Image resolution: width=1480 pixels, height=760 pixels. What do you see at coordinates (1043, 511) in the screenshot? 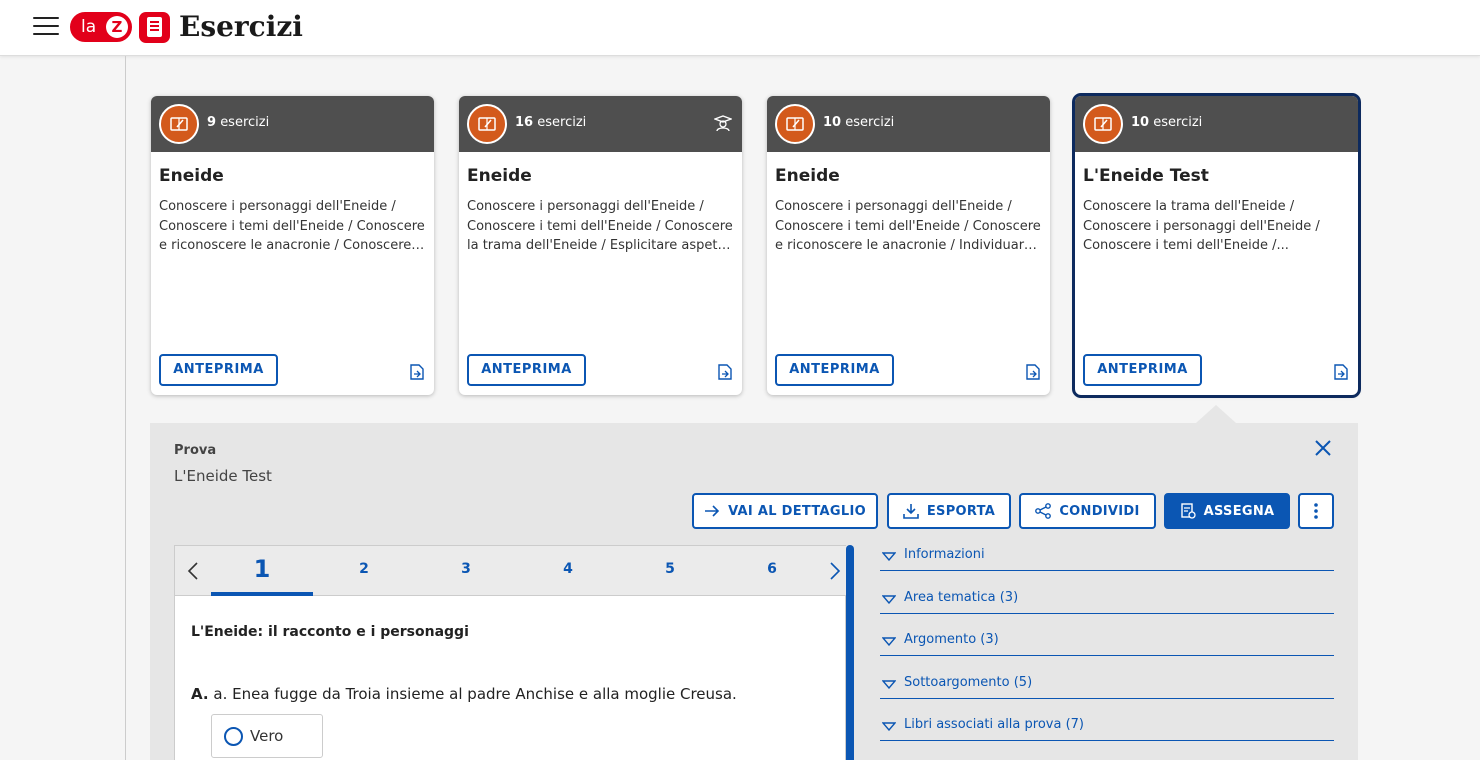
I see `share-icon` at bounding box center [1043, 511].